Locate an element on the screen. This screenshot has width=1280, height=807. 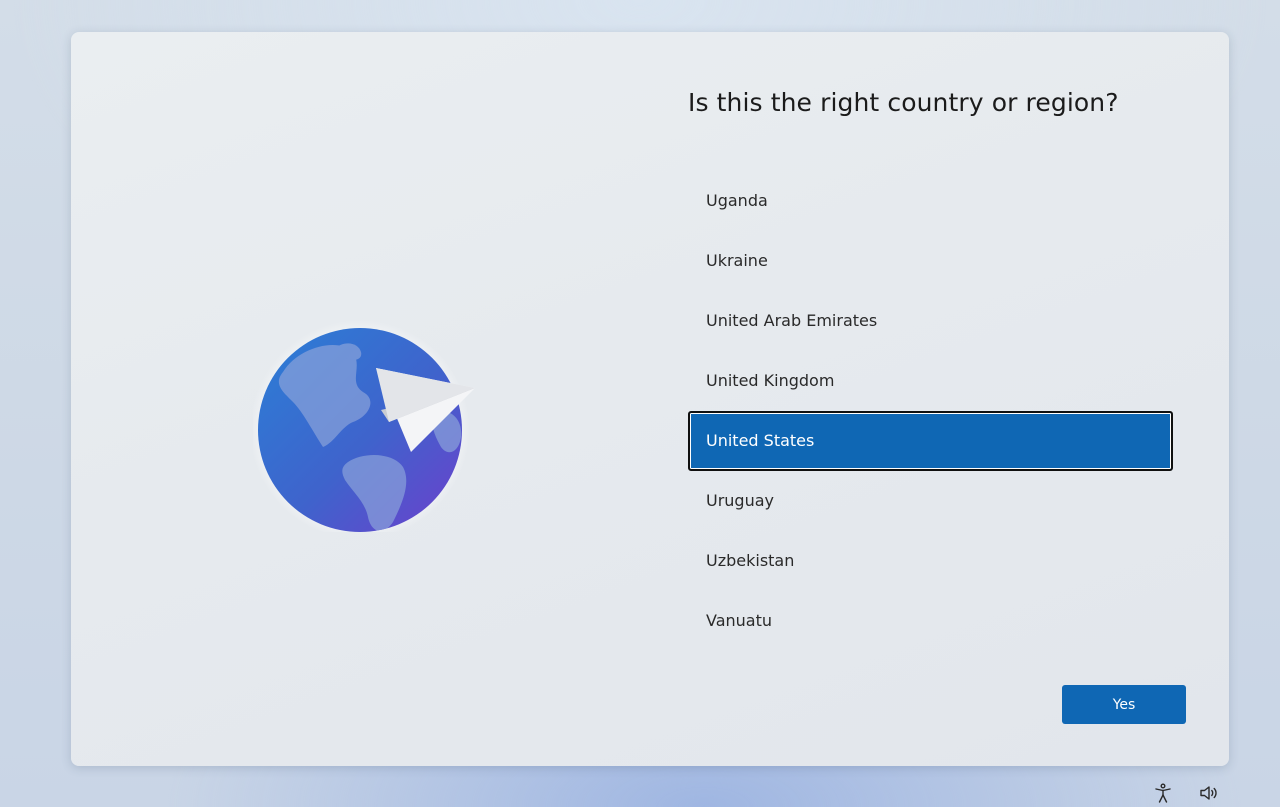
yes-button: Yes is located at coordinates (1124, 704).